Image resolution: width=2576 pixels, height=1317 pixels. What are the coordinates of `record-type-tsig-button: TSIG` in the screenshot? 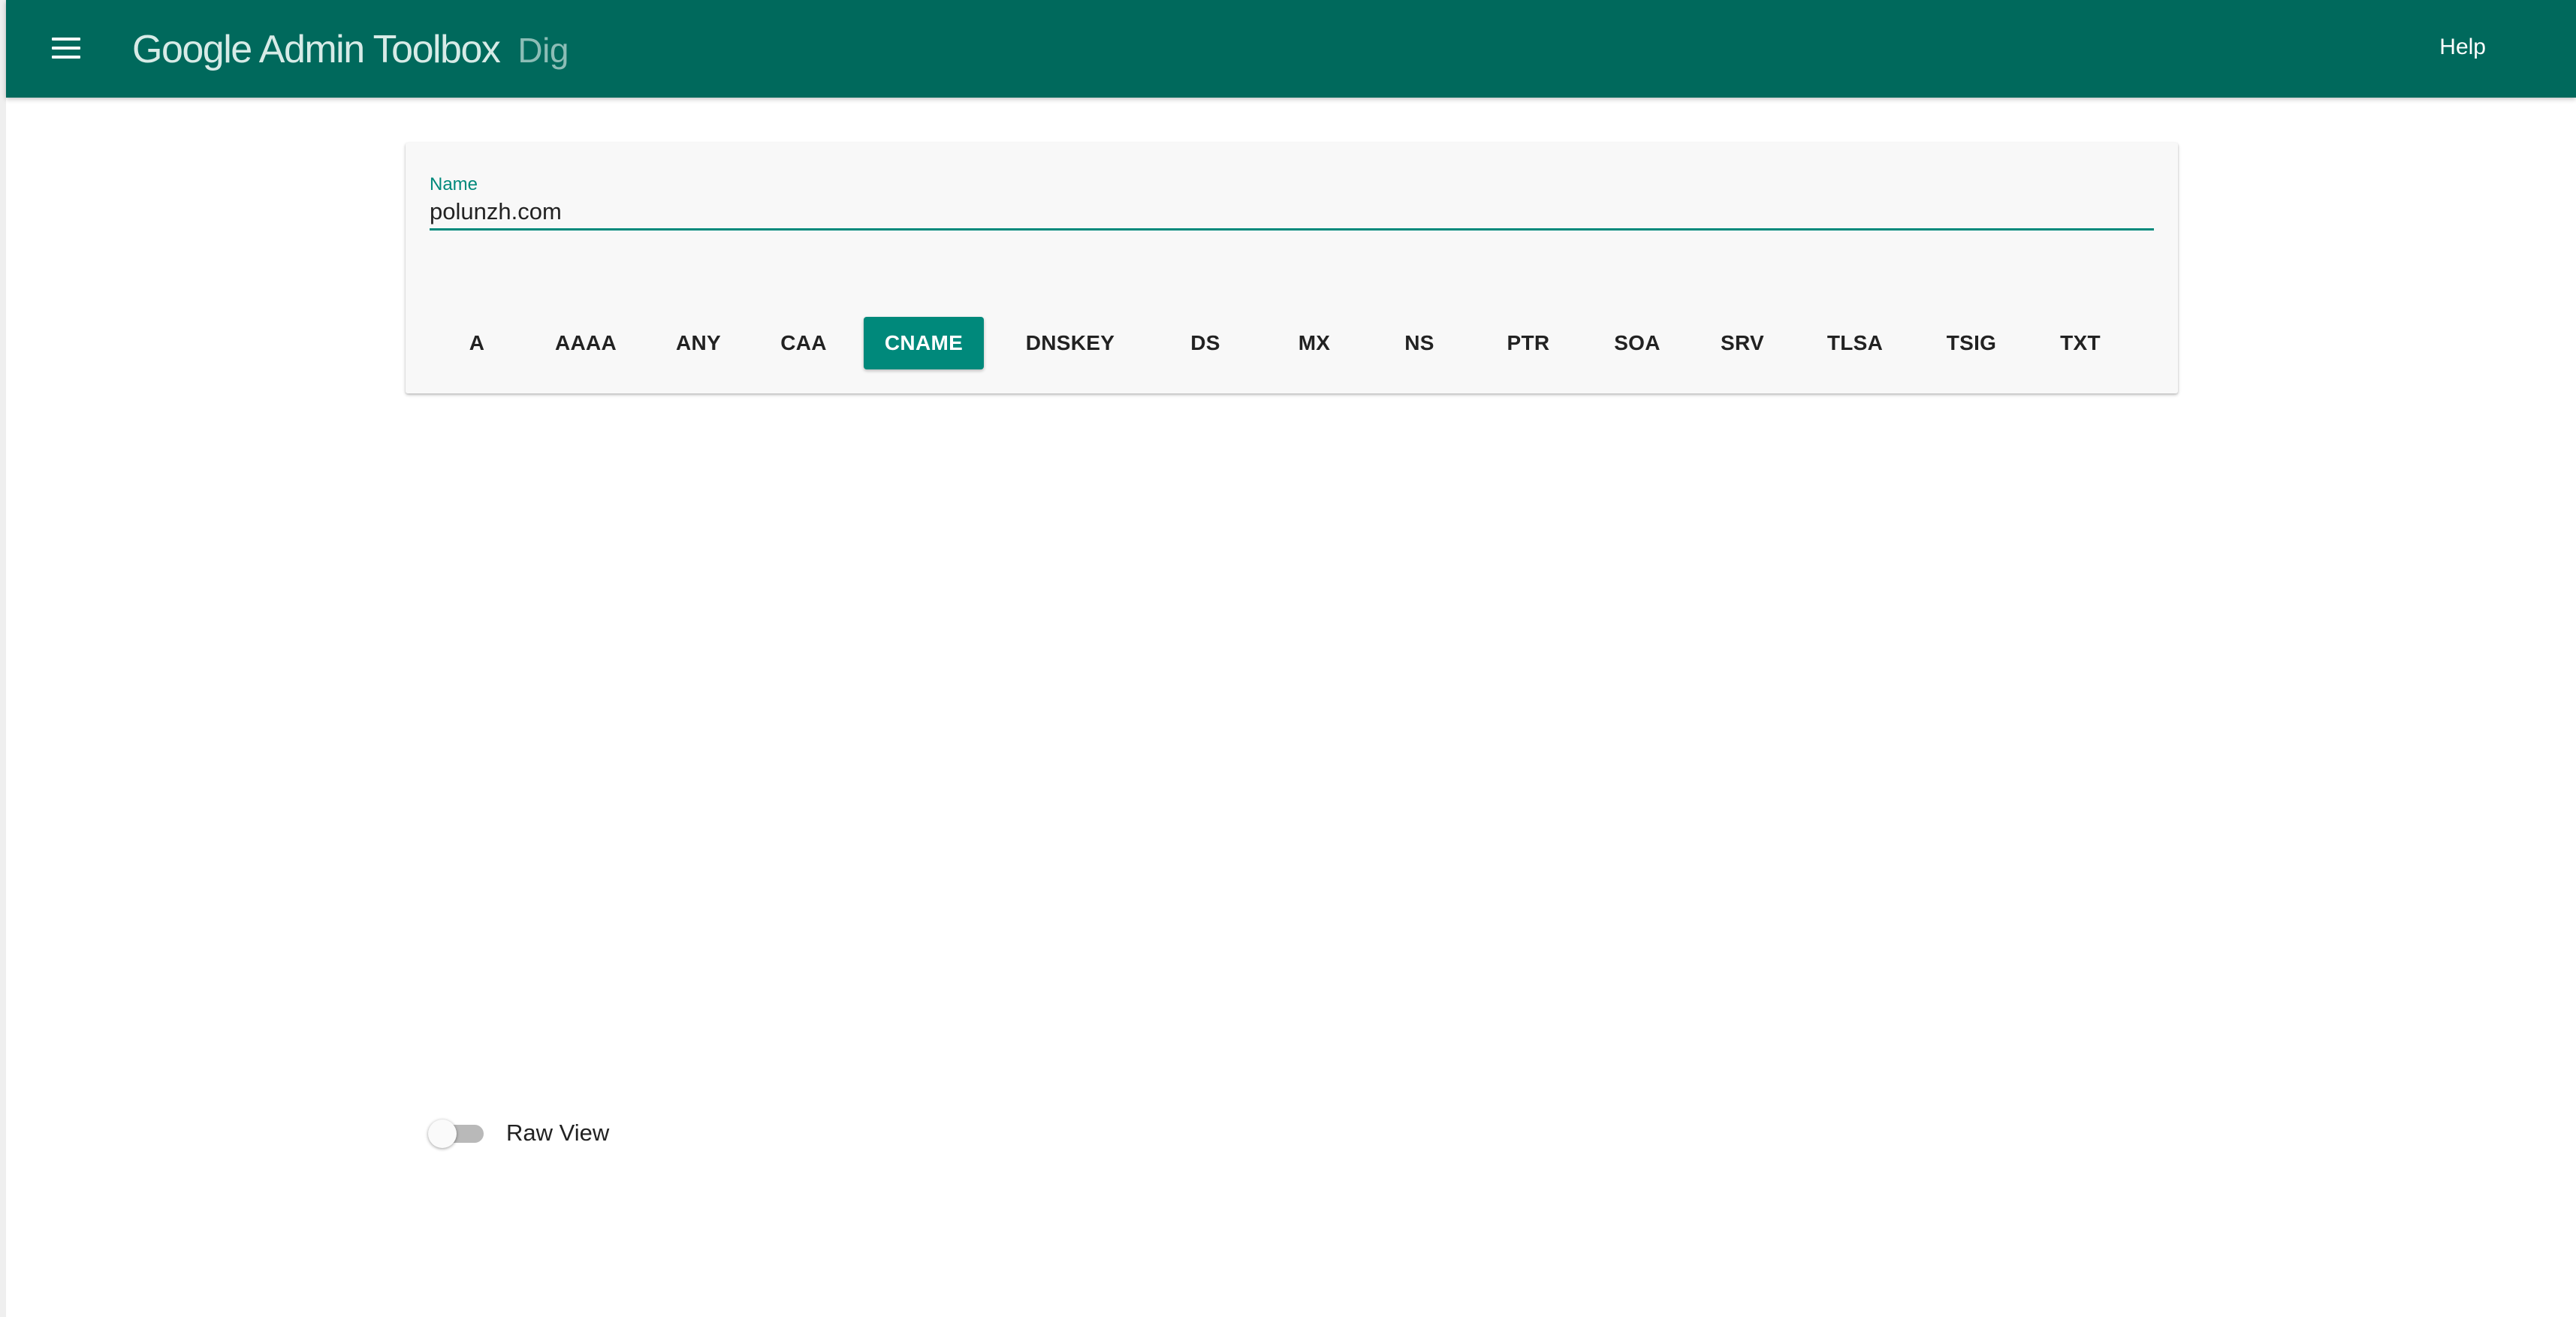 It's located at (1971, 343).